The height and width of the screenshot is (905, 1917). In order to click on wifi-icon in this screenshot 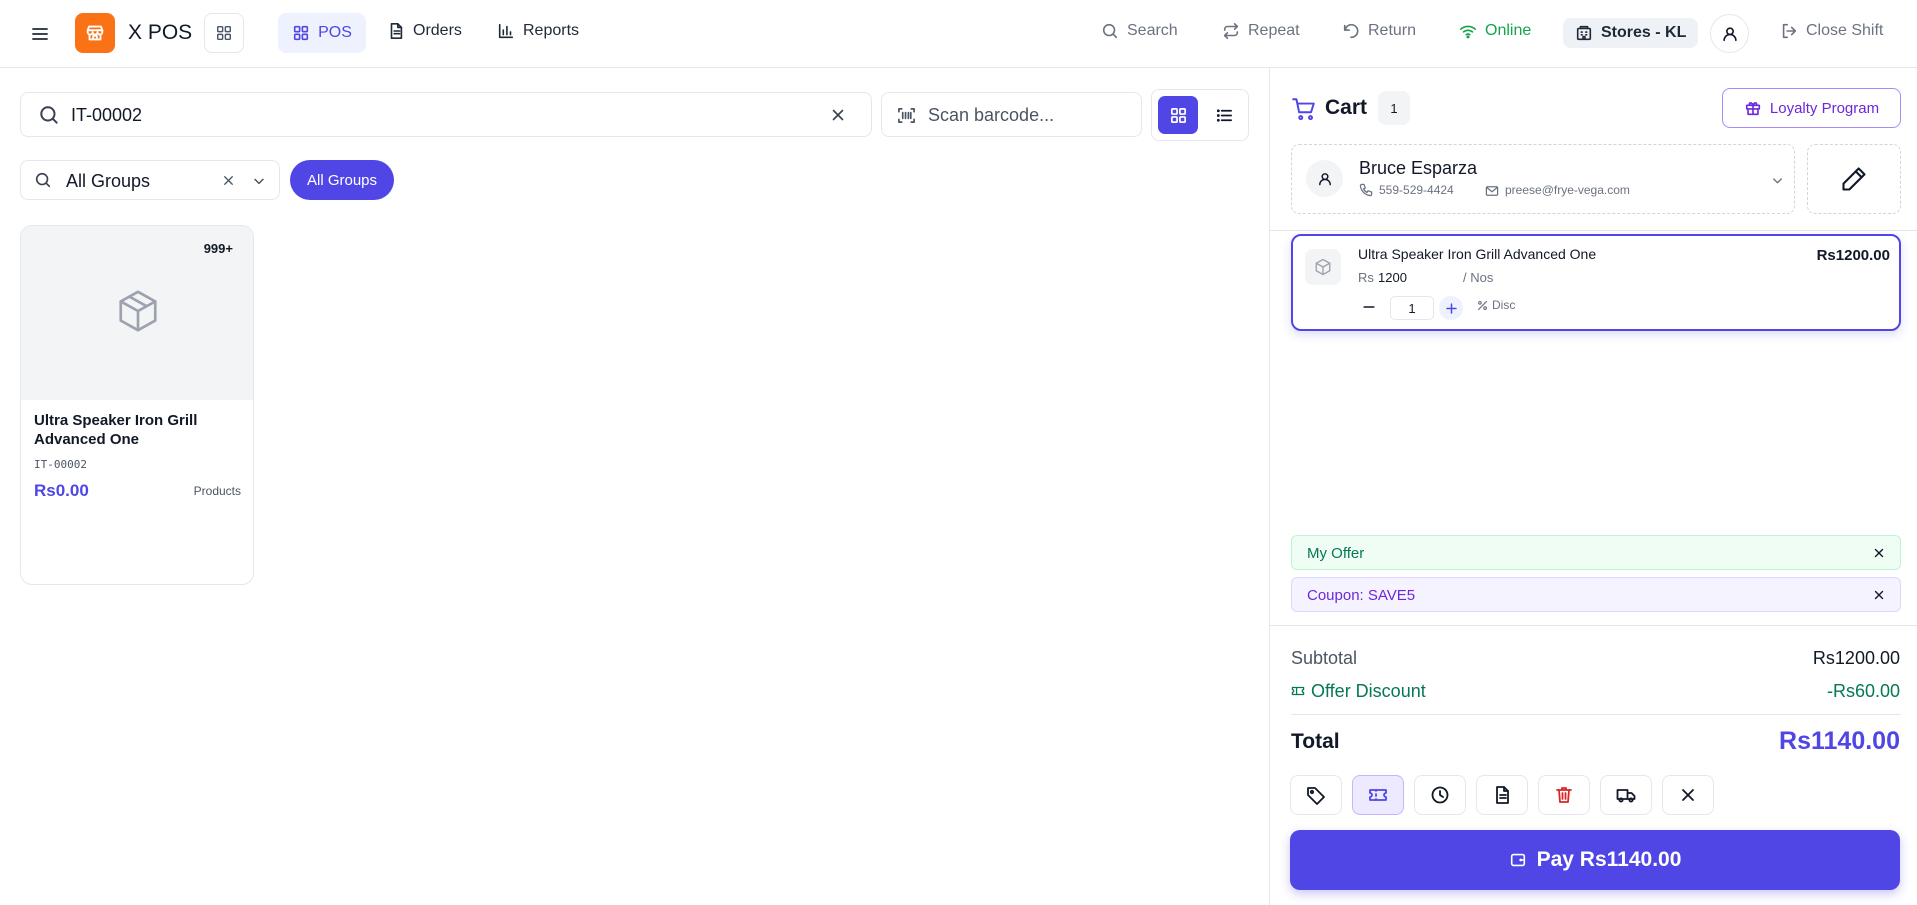, I will do `click(1468, 31)`.